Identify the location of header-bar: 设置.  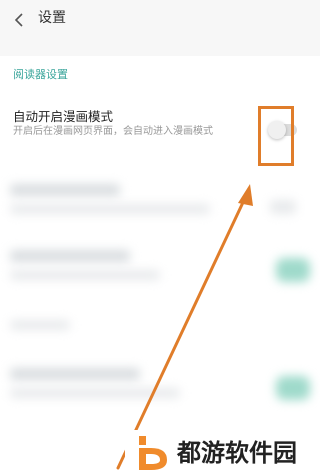
(160, 20).